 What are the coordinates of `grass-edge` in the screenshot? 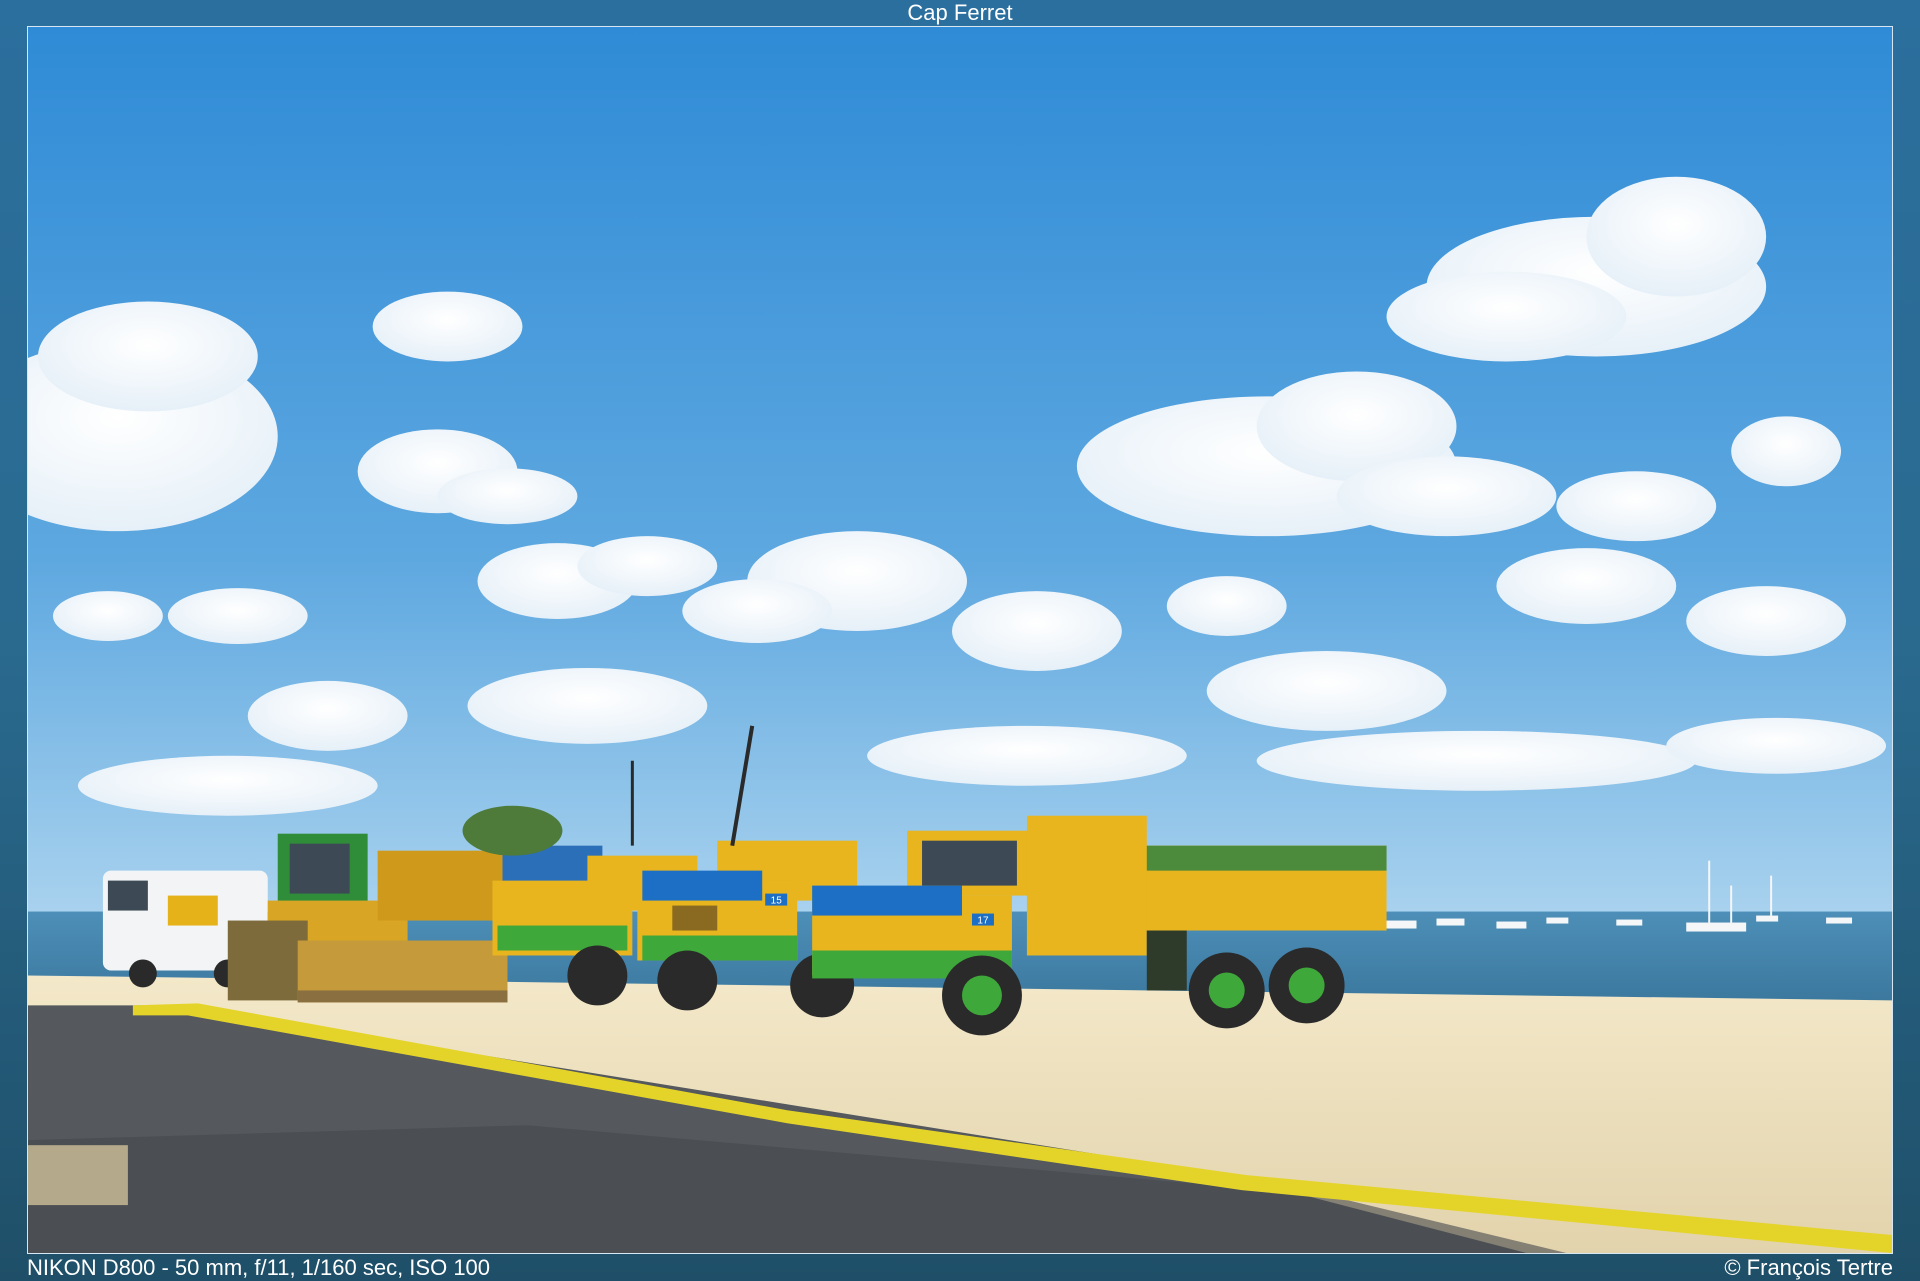 It's located at (78, 1175).